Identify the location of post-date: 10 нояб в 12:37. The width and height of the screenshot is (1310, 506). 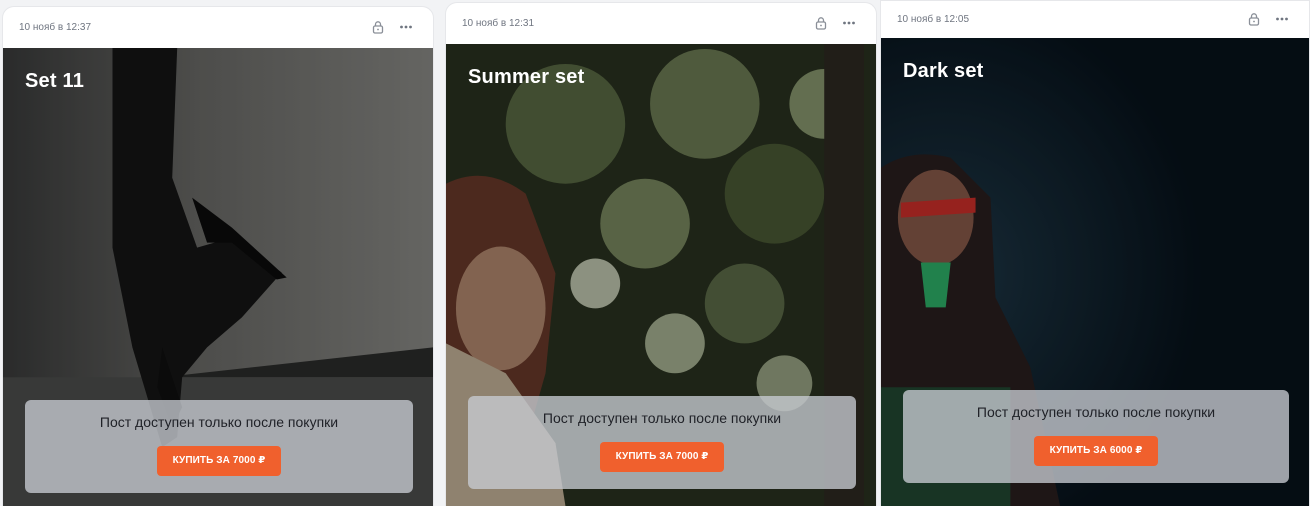
(55, 27).